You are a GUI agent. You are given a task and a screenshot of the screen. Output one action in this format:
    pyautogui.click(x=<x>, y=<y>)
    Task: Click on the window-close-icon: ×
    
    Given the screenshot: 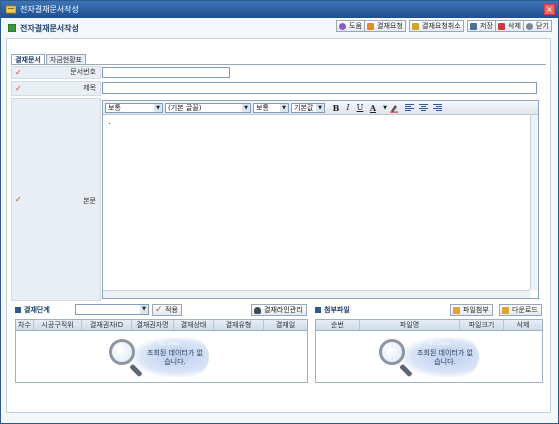 What is the action you would take?
    pyautogui.click(x=549, y=9)
    